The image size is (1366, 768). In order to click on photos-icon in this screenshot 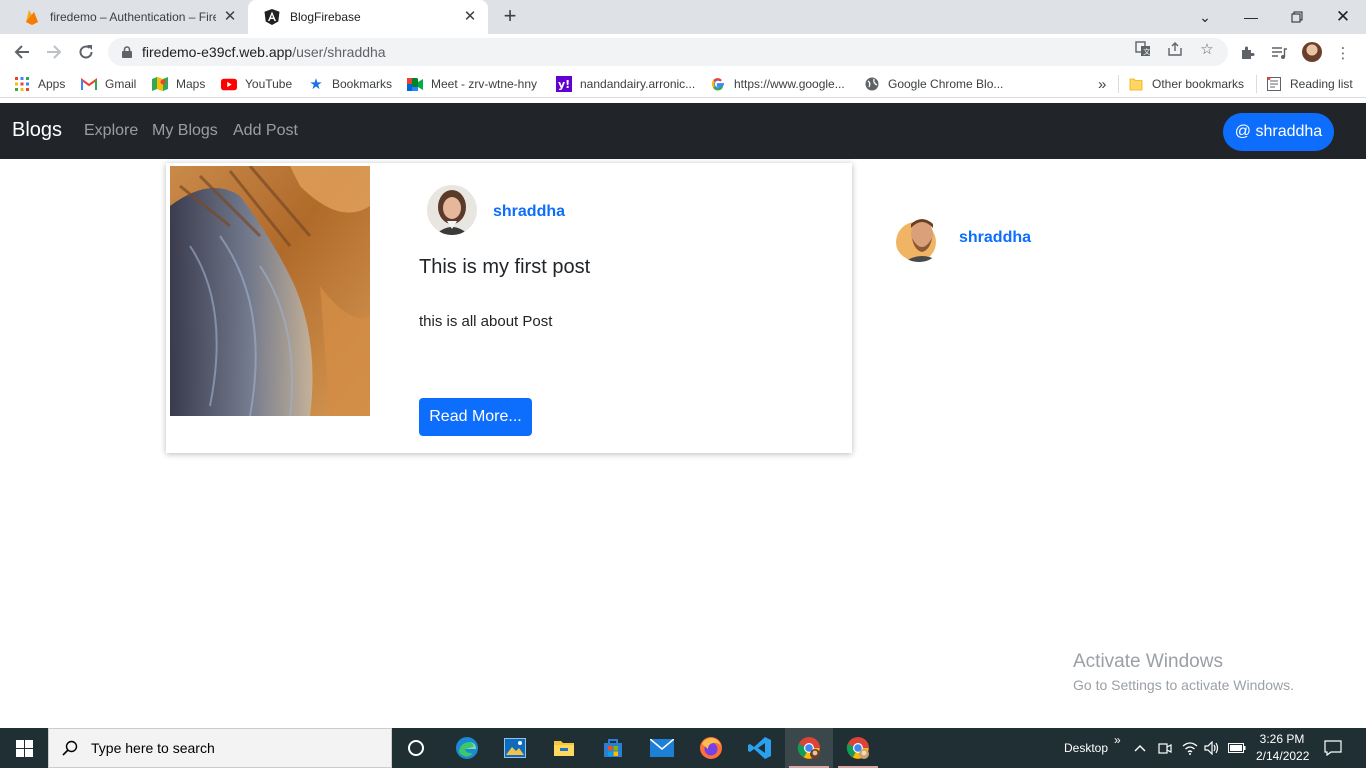, I will do `click(515, 748)`.